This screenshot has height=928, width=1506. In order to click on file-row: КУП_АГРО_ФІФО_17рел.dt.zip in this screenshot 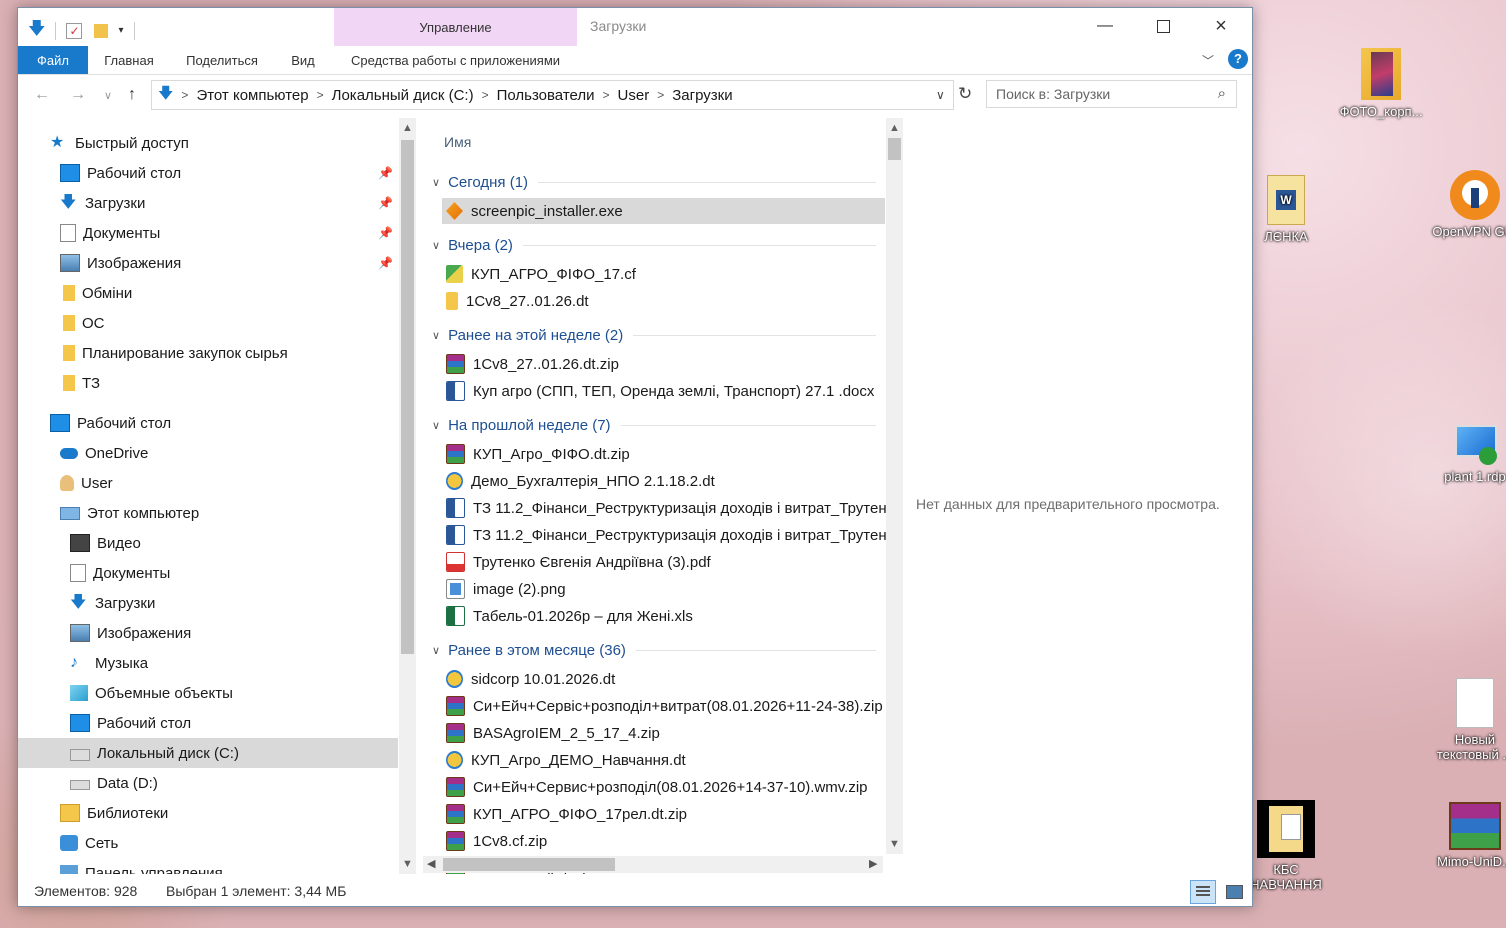, I will do `click(663, 814)`.